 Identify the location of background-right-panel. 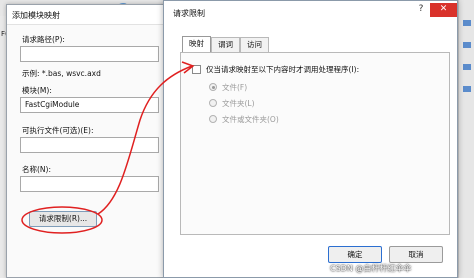
(466, 139).